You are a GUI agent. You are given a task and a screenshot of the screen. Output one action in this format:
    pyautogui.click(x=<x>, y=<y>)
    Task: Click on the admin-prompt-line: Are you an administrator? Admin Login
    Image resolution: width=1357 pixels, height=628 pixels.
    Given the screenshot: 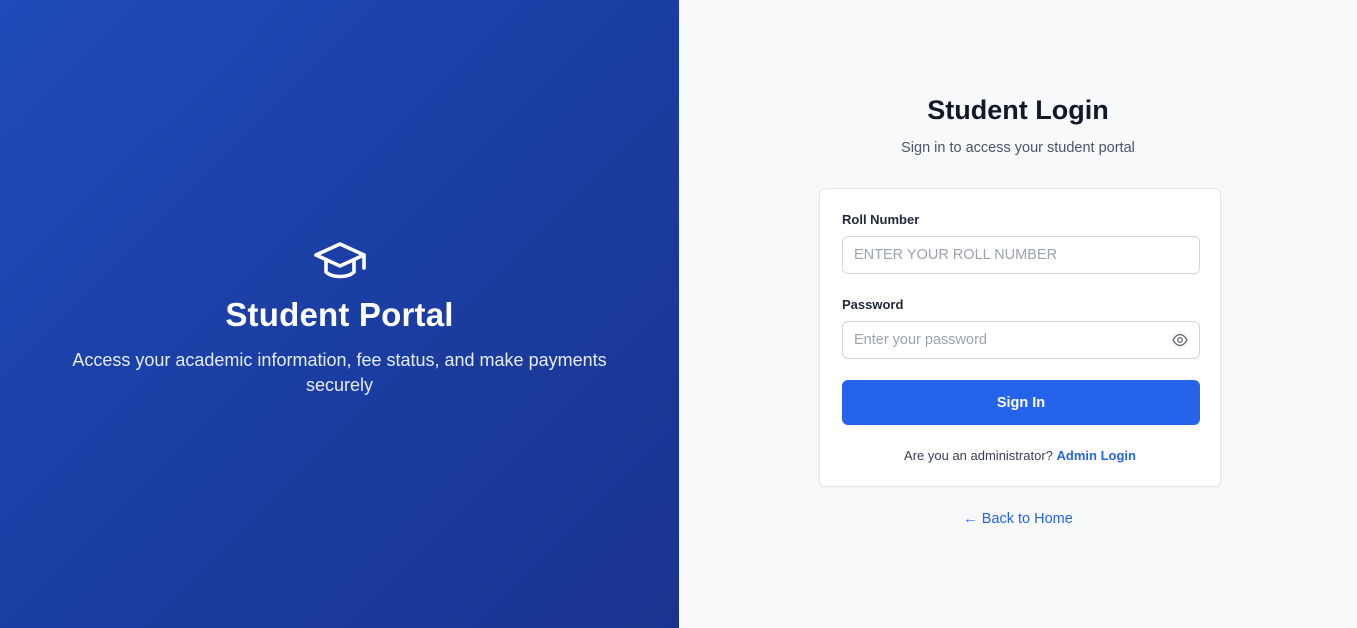 What is the action you would take?
    pyautogui.click(x=1020, y=455)
    